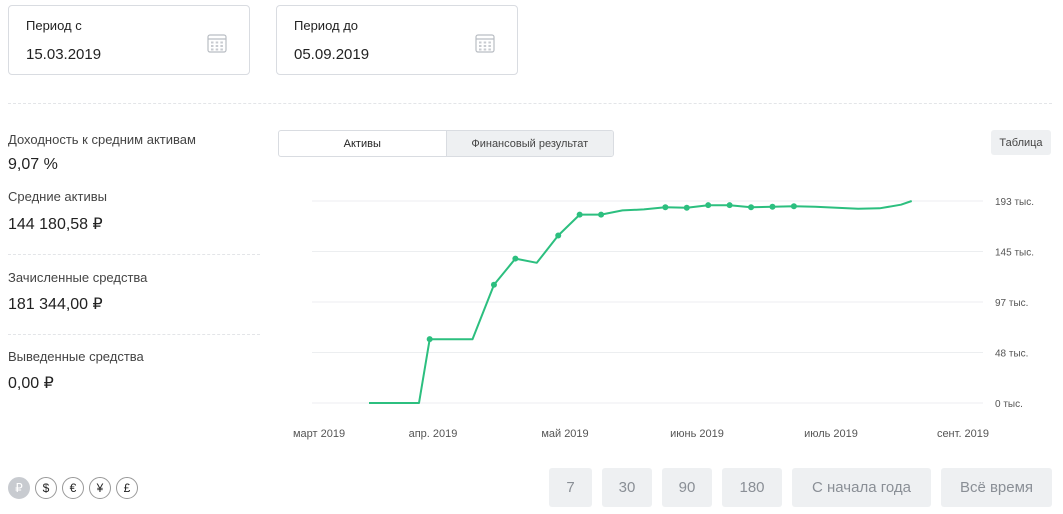  Describe the element at coordinates (831, 434) in the screenshot. I see `x-tick-label: июль 2019` at that location.